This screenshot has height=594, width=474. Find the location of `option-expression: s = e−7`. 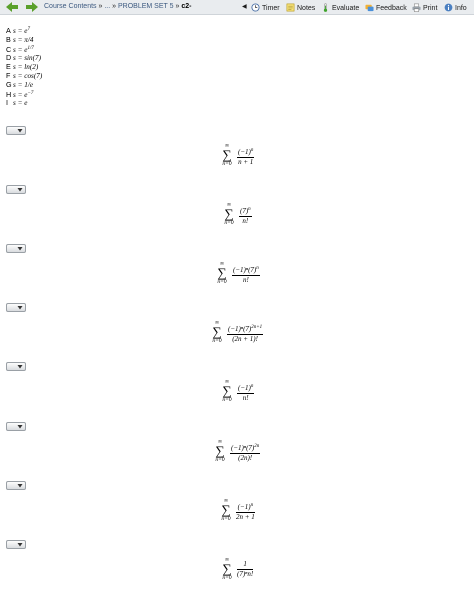

option-expression: s = e−7 is located at coordinates (23, 95).